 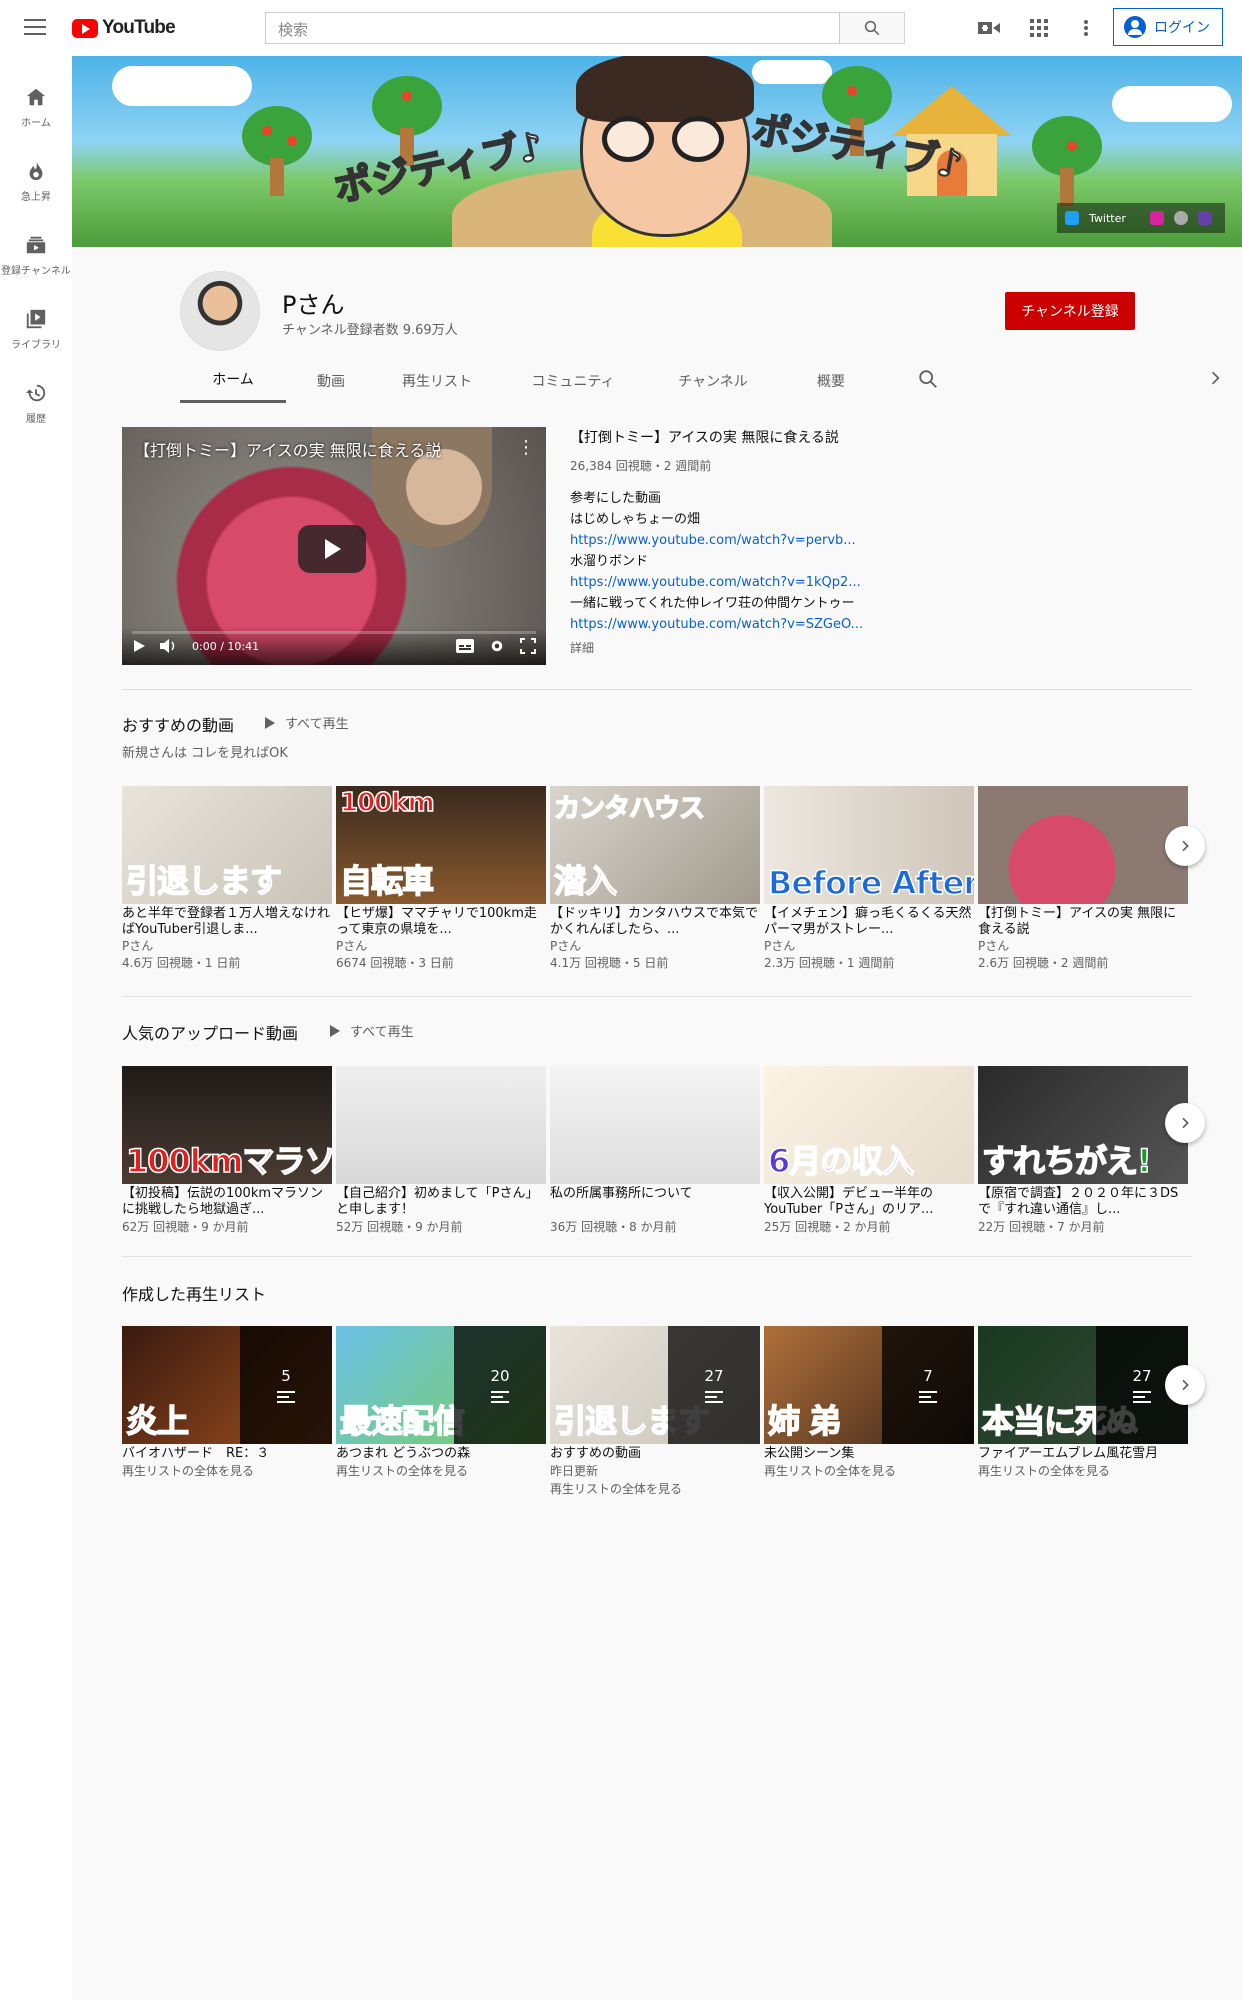 What do you see at coordinates (1215, 378) in the screenshot?
I see `chevron-right-icon` at bounding box center [1215, 378].